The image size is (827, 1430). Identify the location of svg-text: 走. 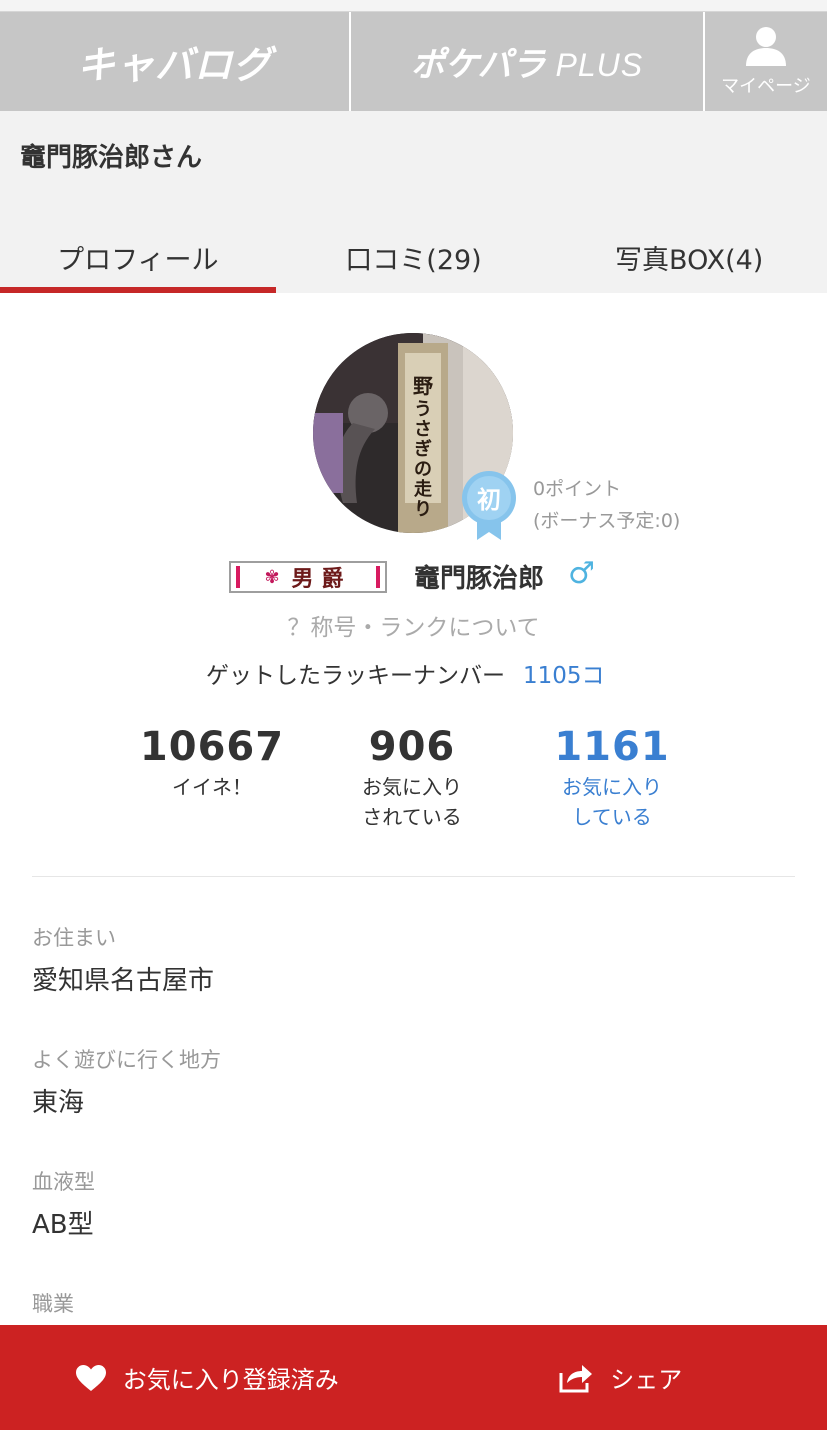
(423, 489).